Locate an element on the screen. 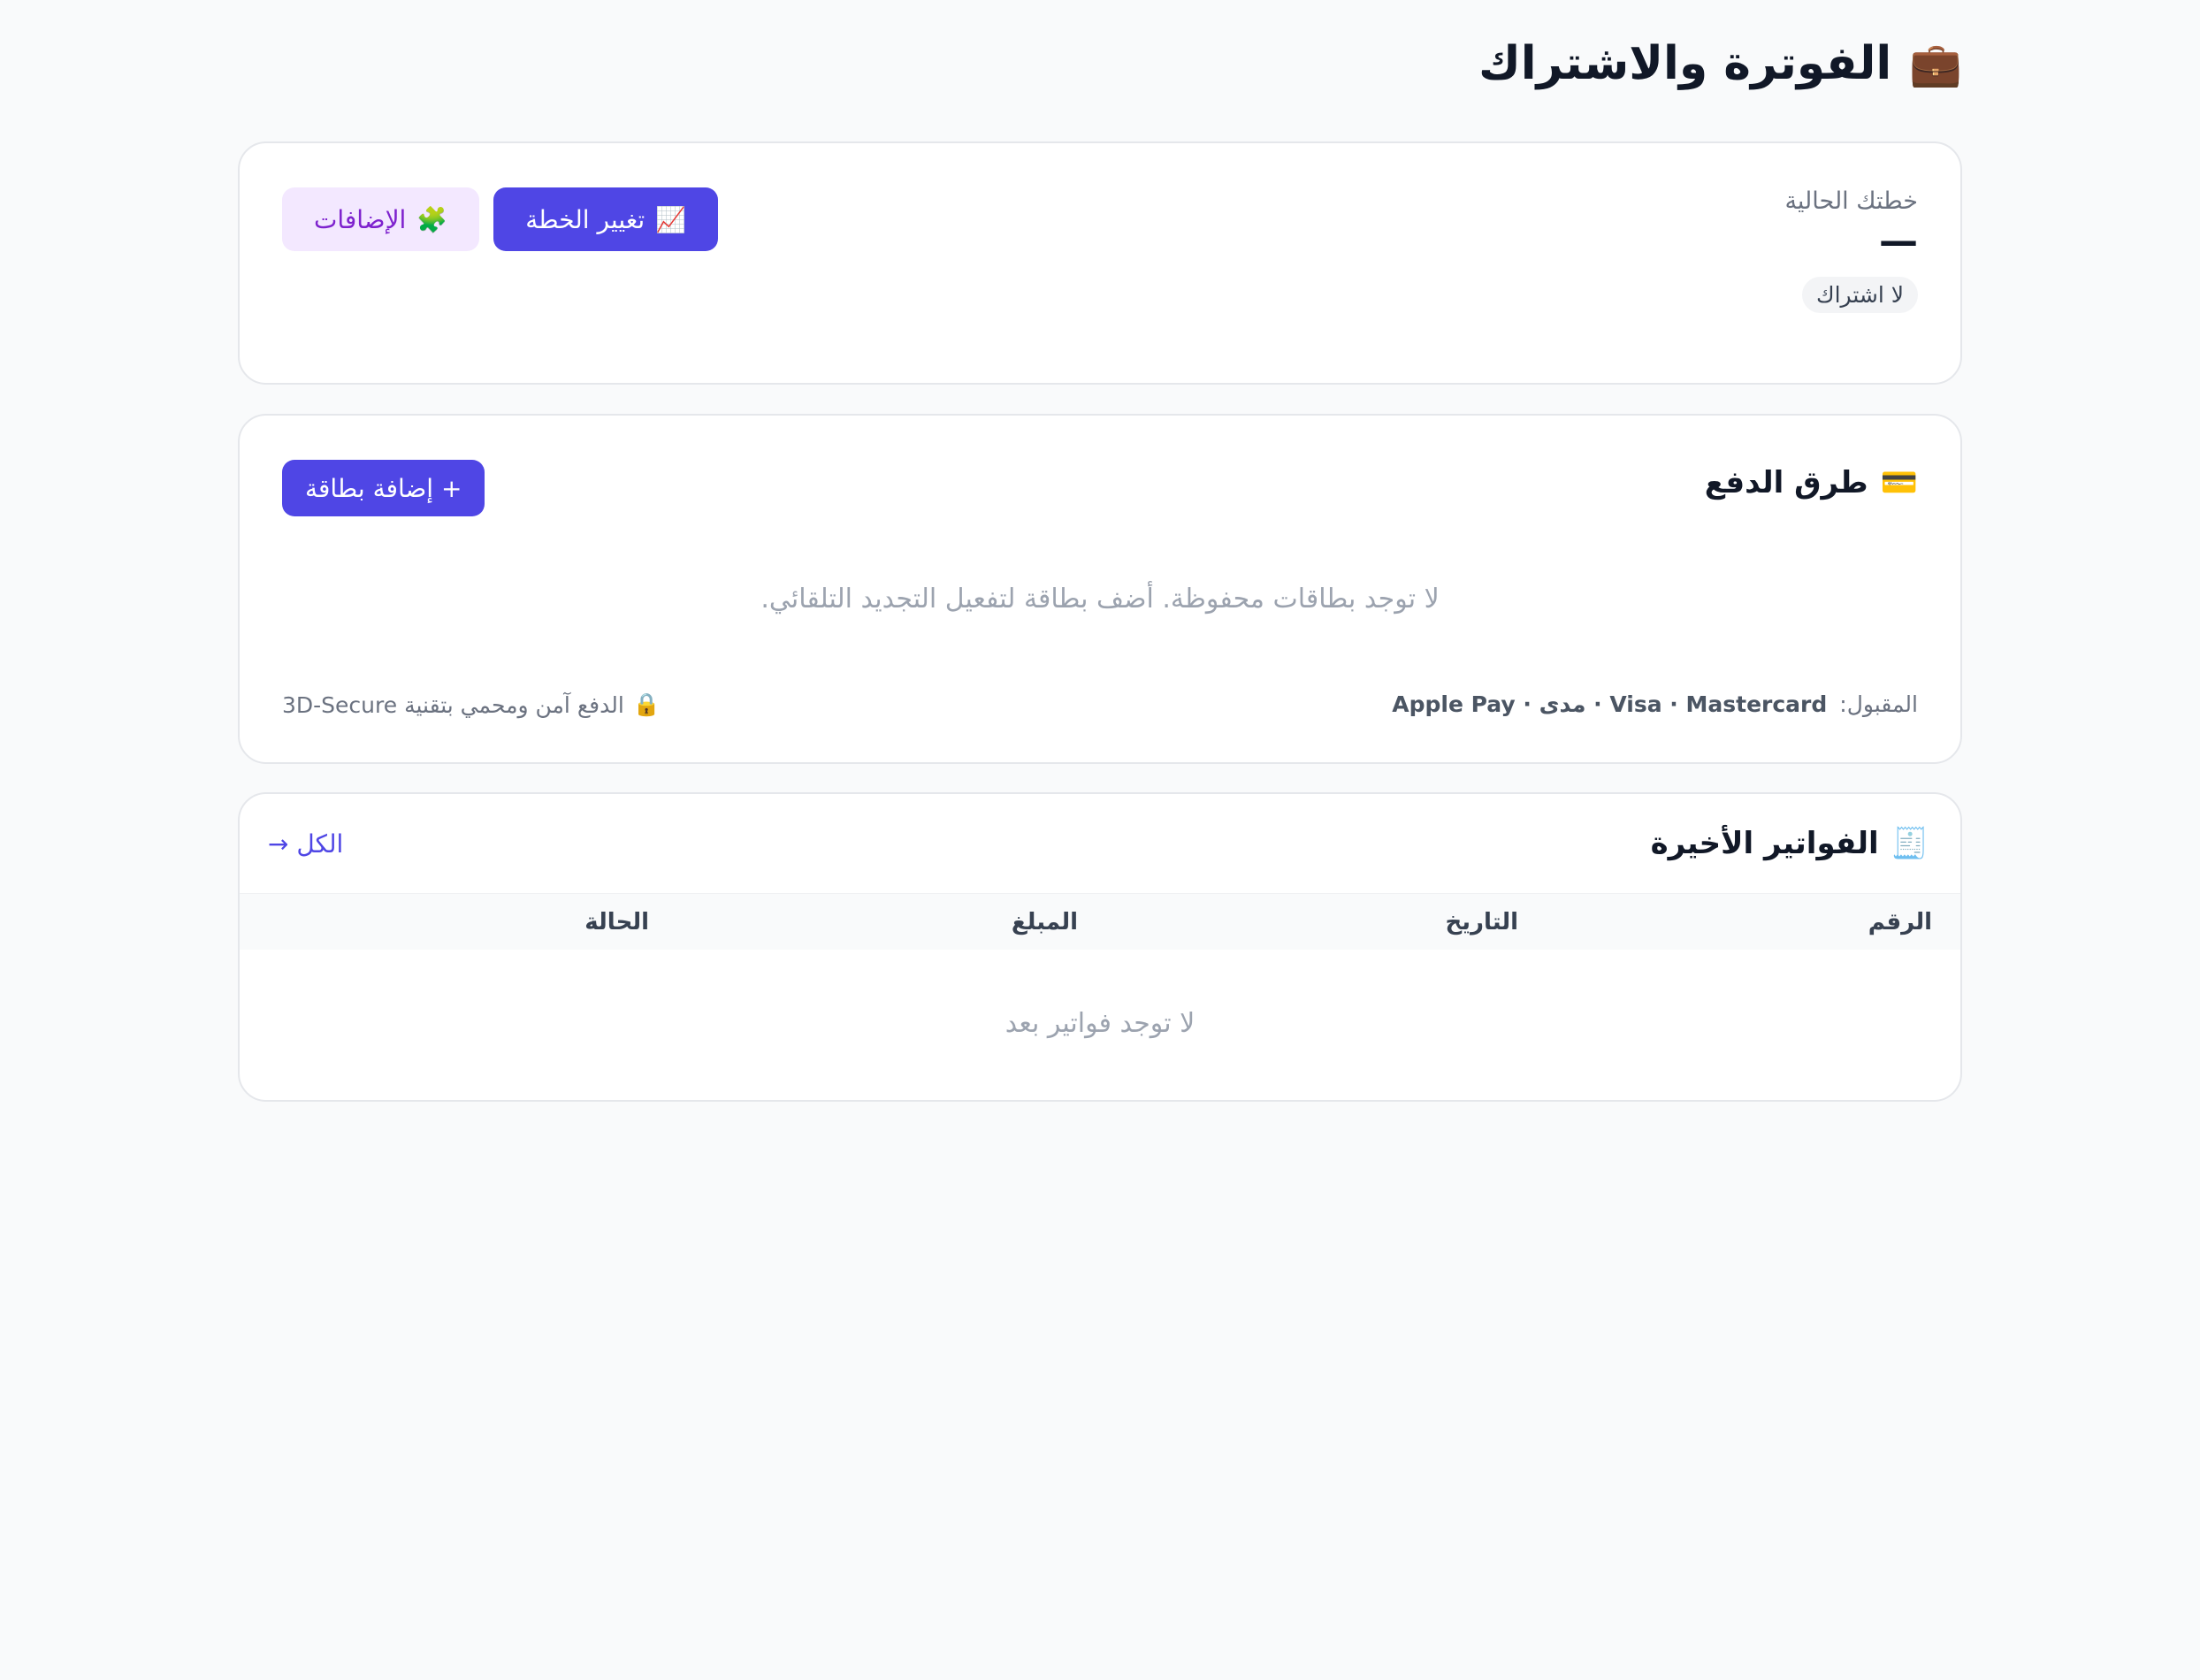 The image size is (2200, 1680). payment-methods-title: 💳 طرق الدفع is located at coordinates (1811, 482).